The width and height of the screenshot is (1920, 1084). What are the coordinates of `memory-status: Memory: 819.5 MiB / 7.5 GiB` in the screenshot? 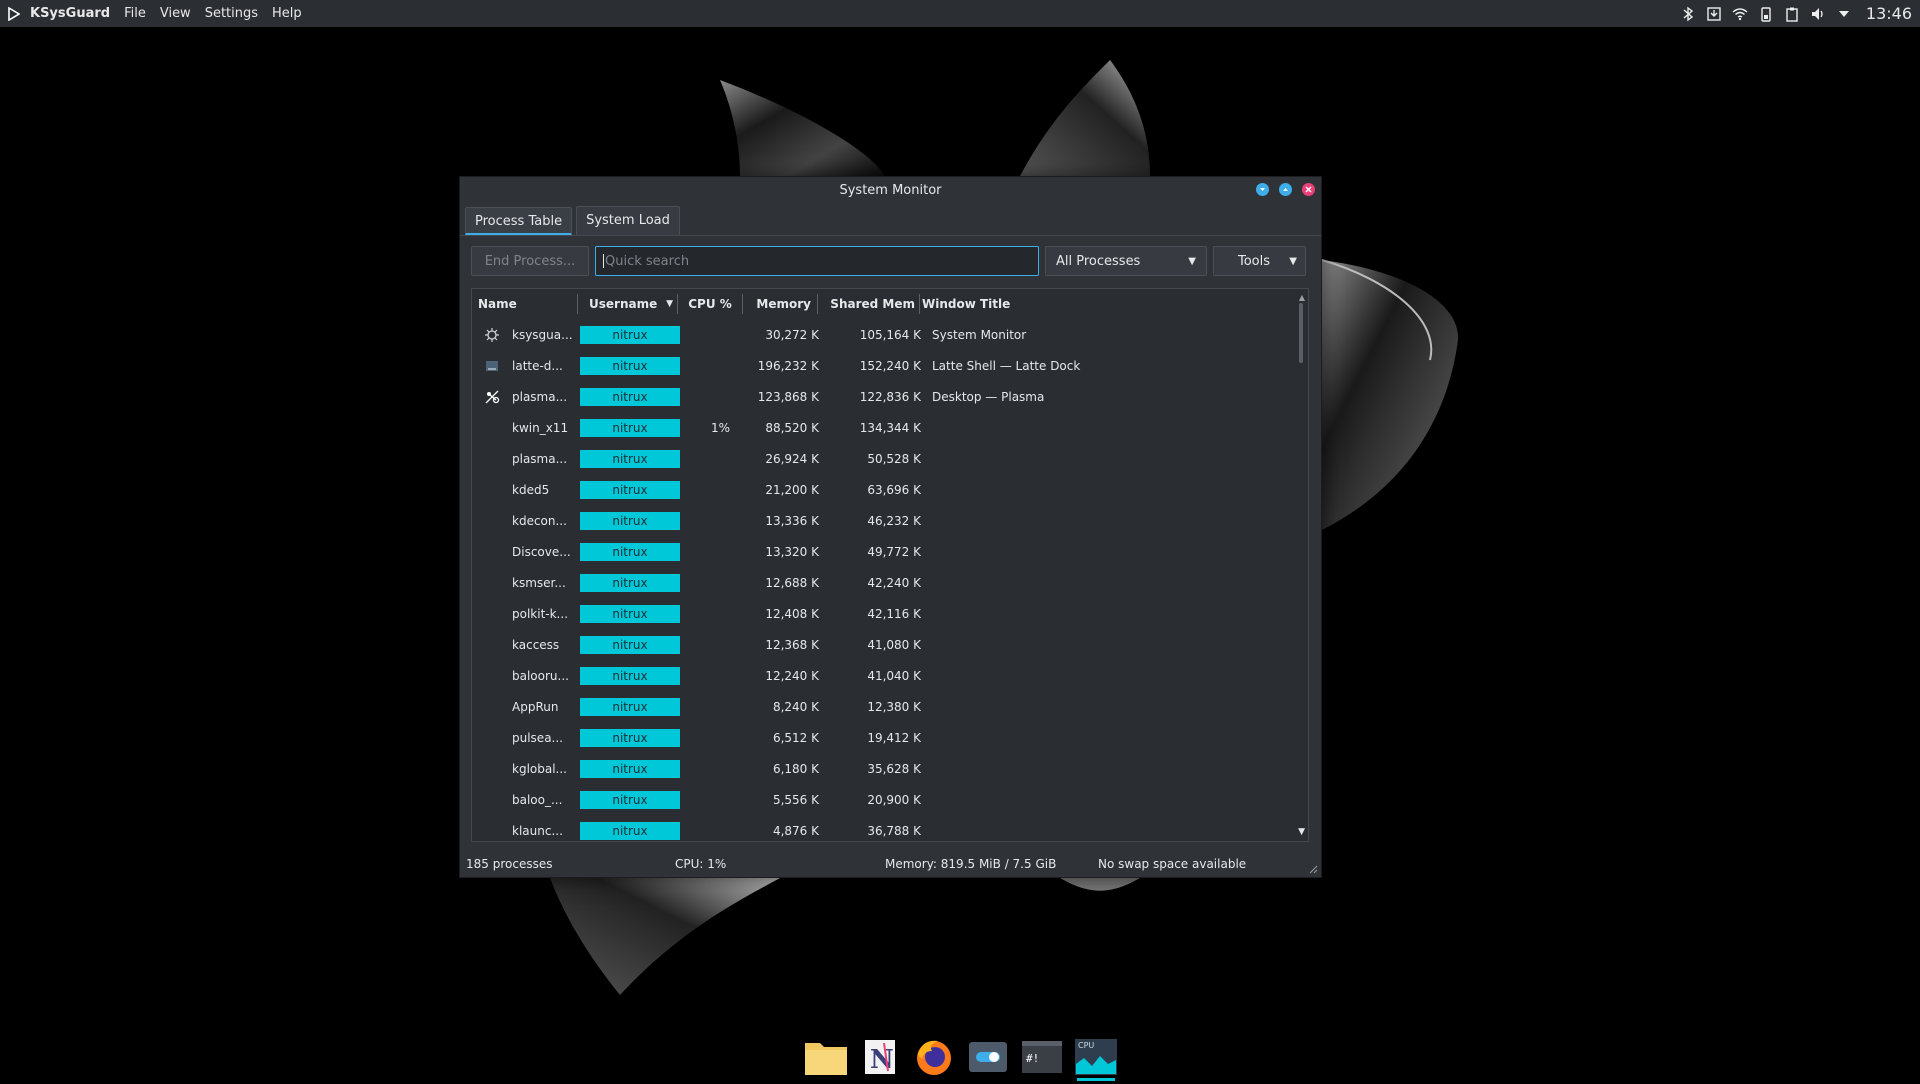 It's located at (971, 864).